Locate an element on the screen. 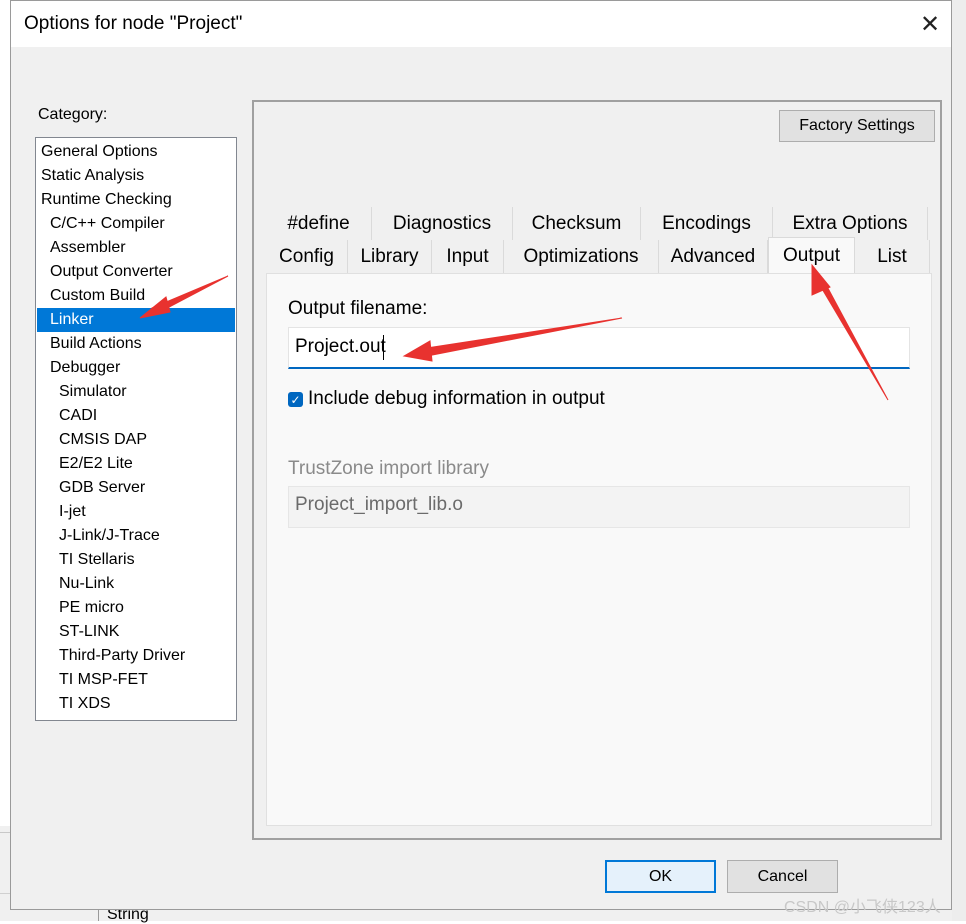 The width and height of the screenshot is (966, 924). annotation-arrows is located at coordinates (514, 332).